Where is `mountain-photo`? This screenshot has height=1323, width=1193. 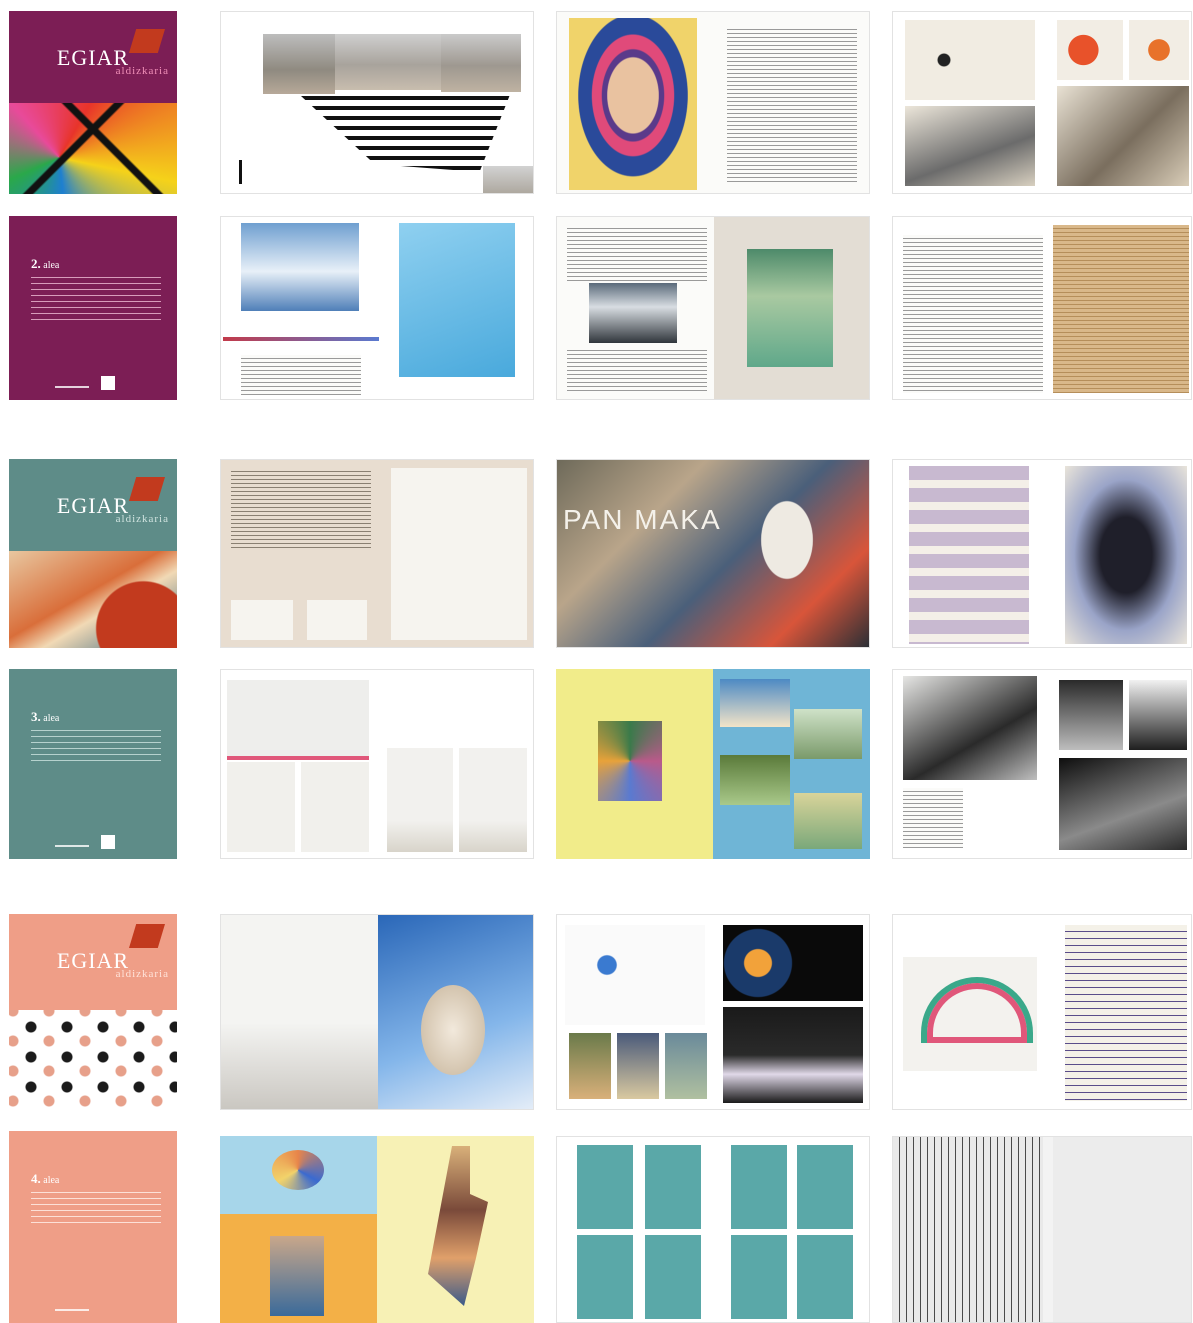 mountain-photo is located at coordinates (300, 267).